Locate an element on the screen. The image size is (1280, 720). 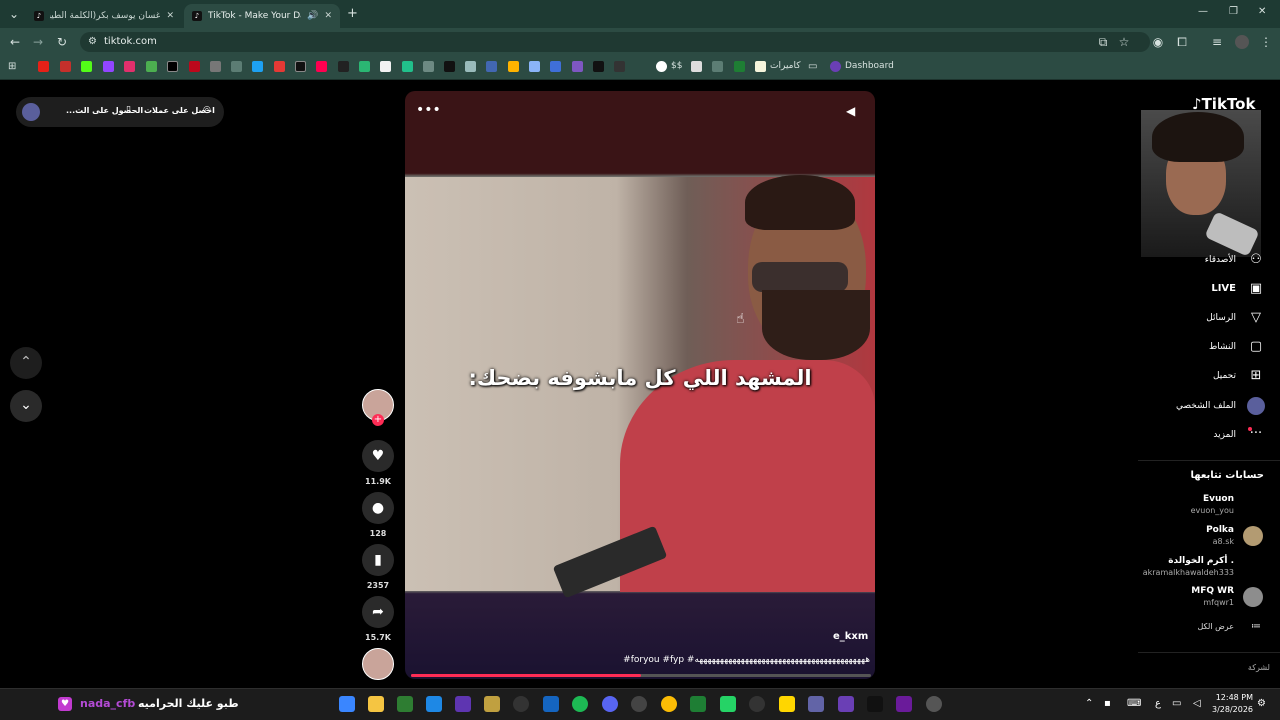
list-icon: ≔ is located at coordinates (1256, 627).